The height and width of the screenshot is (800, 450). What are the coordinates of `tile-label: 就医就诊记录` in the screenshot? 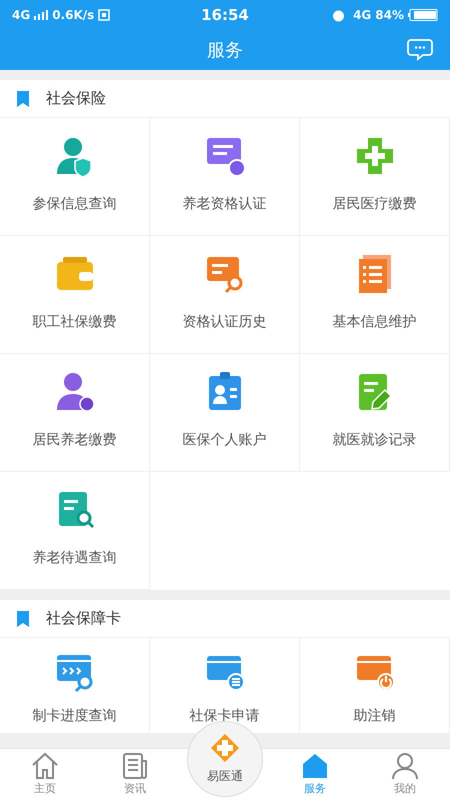 It's located at (374, 440).